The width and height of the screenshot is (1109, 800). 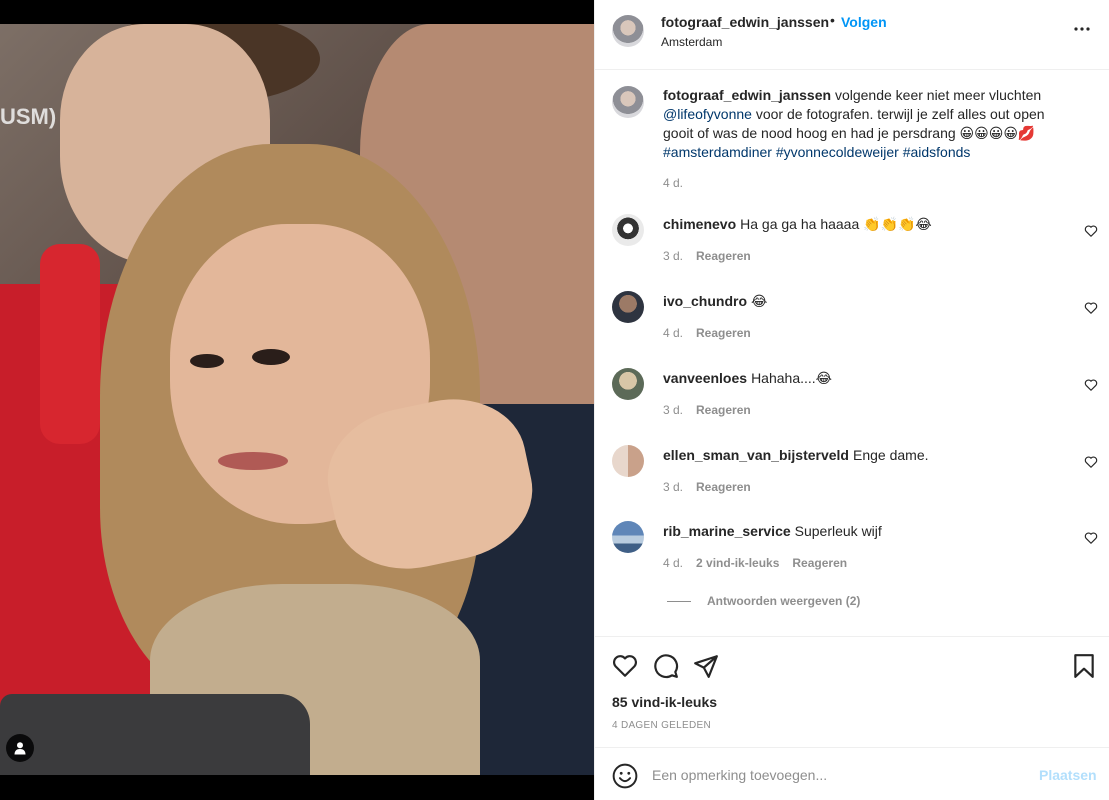 I want to click on commenter-username: chimenevo, so click(x=699, y=224).